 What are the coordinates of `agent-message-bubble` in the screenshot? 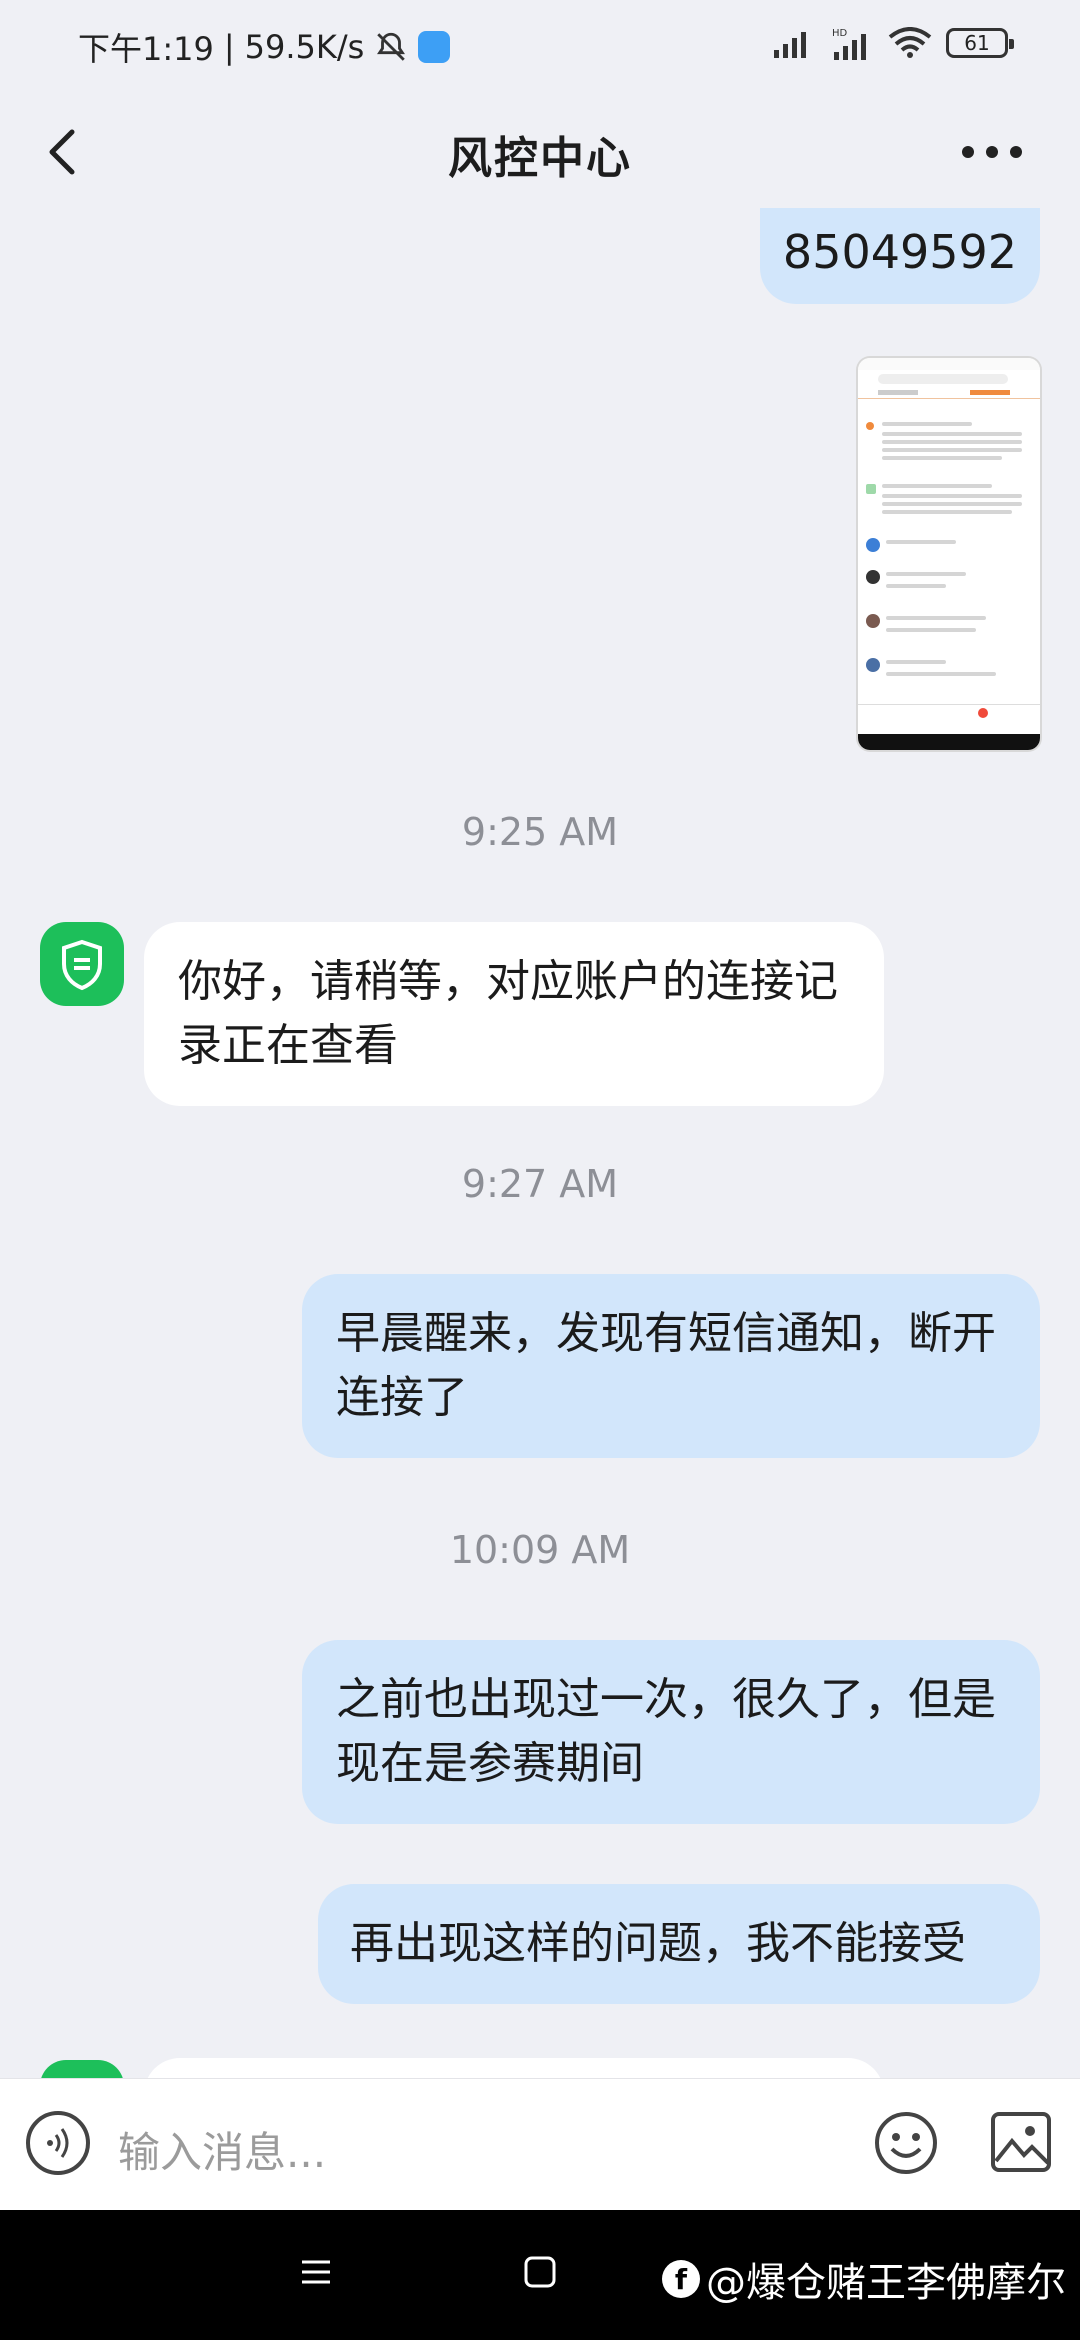 It's located at (514, 2068).